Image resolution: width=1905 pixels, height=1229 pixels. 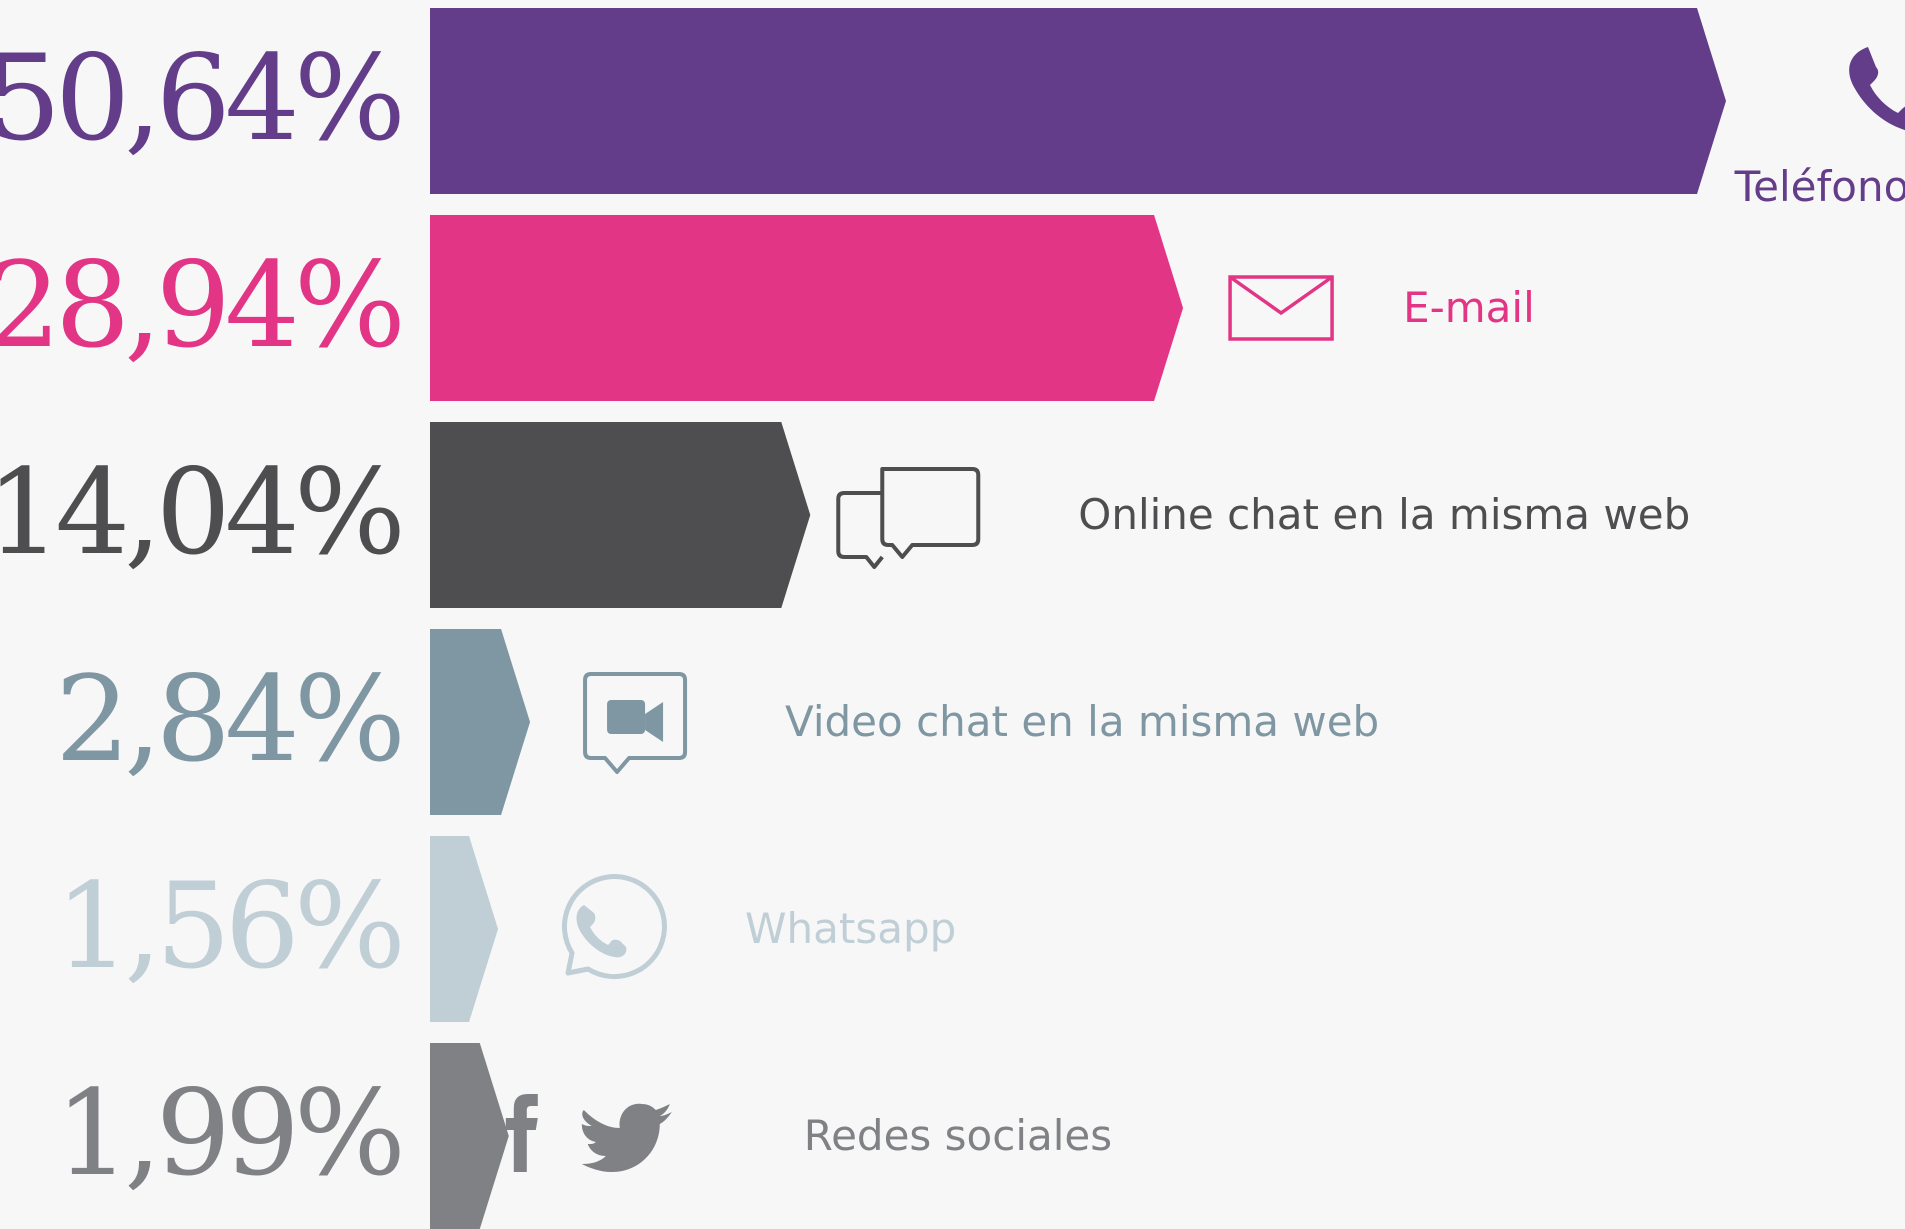 What do you see at coordinates (958, 1135) in the screenshot?
I see `category-label: Redes sociales` at bounding box center [958, 1135].